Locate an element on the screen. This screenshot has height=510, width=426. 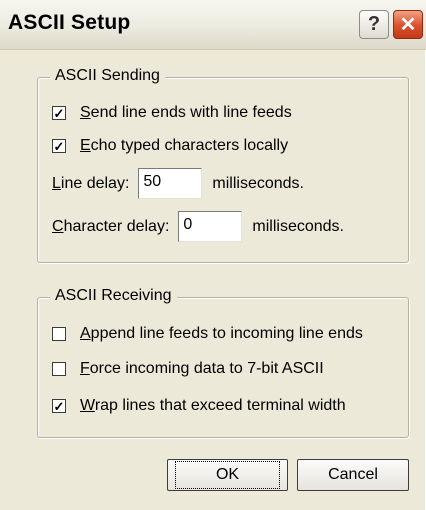
echo-typed-checkbox-row: Echo typed characters locally is located at coordinates (170, 146).